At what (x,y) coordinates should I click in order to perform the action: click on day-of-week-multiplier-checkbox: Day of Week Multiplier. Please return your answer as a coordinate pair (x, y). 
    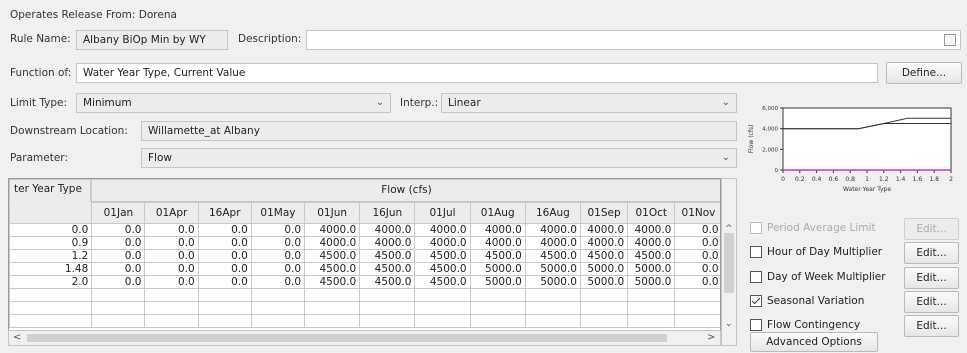
    Looking at the image, I should click on (818, 277).